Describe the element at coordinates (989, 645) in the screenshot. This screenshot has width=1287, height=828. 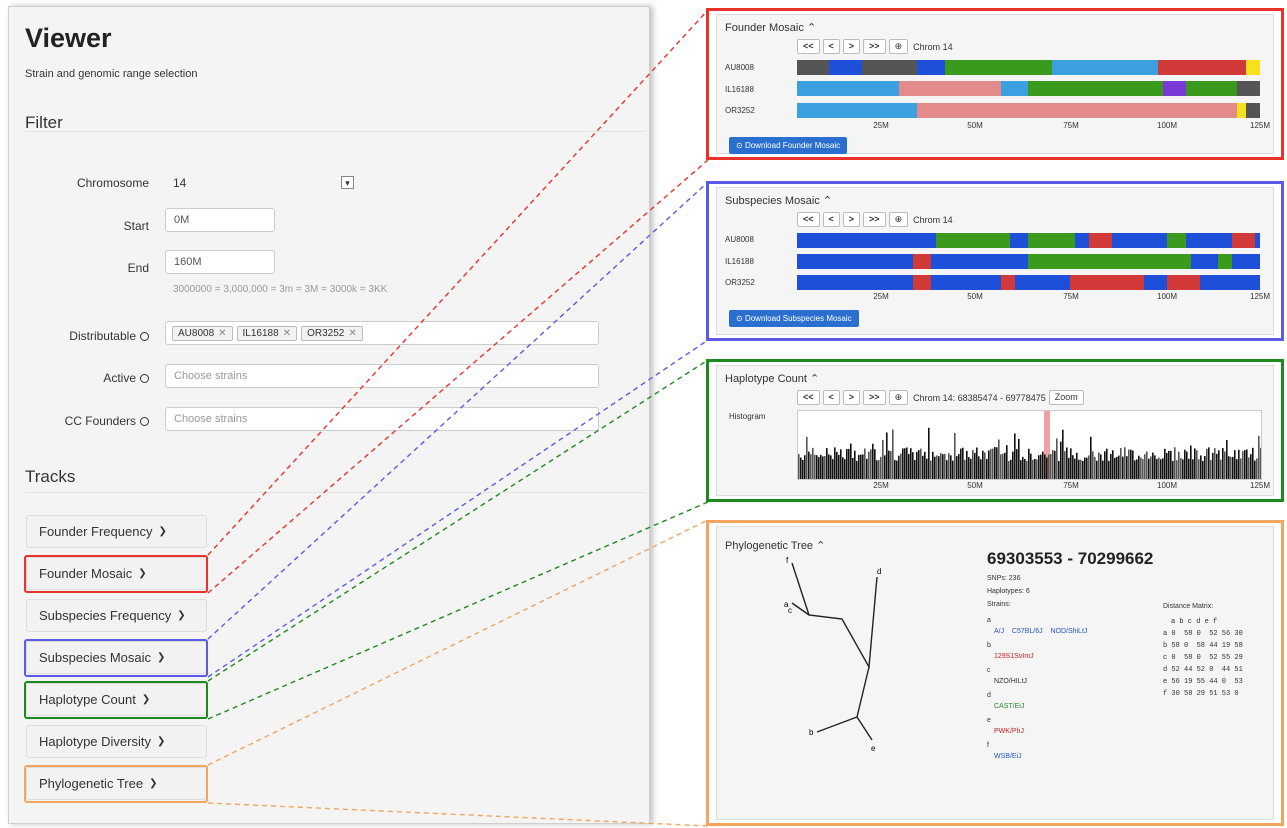
I see `group-key: b` at that location.